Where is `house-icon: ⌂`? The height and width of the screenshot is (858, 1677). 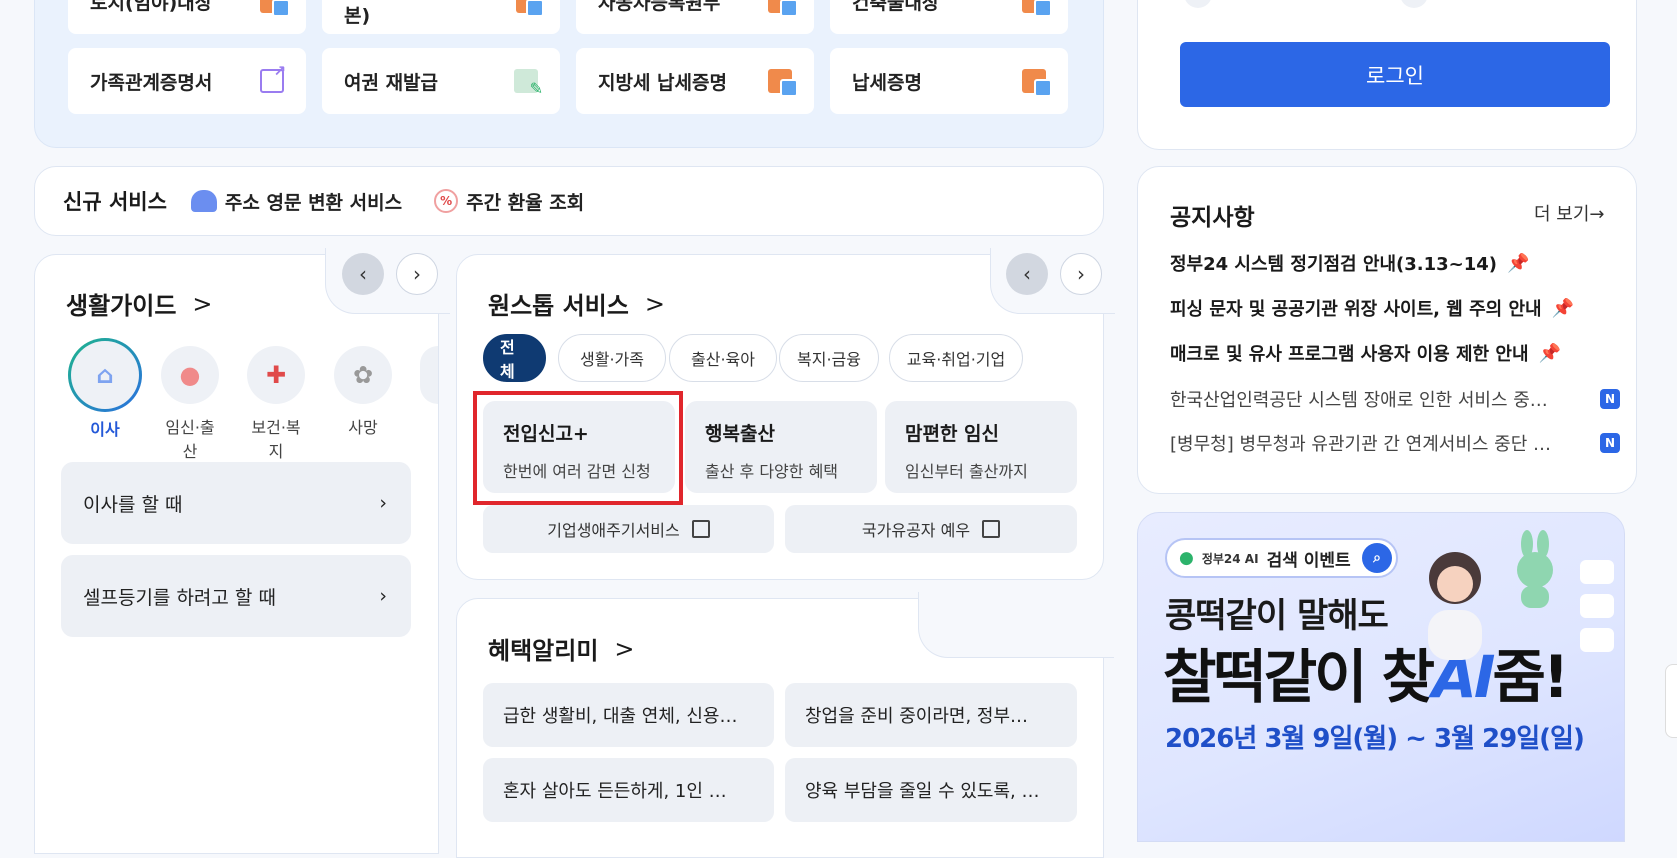 house-icon: ⌂ is located at coordinates (105, 375).